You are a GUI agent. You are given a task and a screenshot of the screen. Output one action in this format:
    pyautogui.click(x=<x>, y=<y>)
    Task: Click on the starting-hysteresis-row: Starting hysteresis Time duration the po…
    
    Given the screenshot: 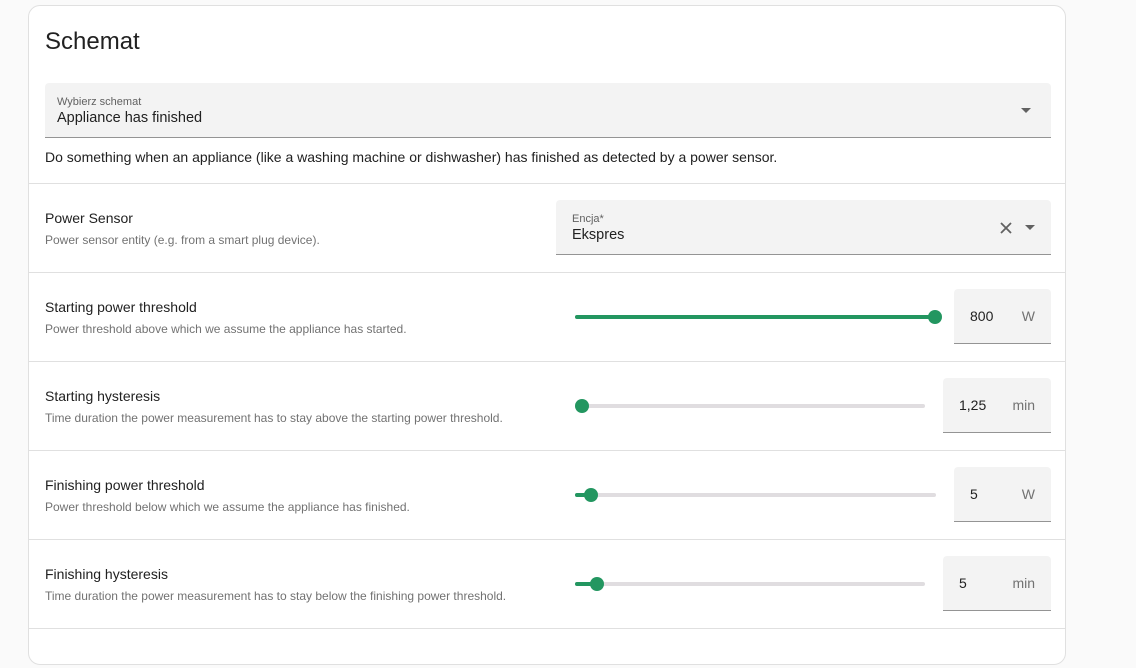 What is the action you would take?
    pyautogui.click(x=547, y=405)
    